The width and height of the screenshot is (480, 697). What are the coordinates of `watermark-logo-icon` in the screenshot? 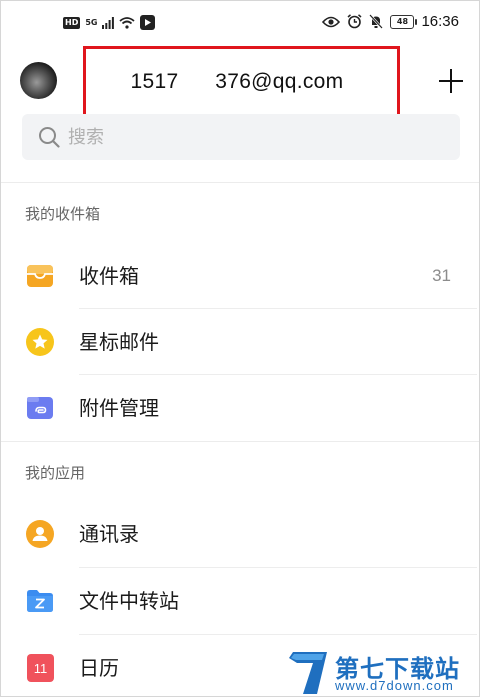 It's located at (308, 673).